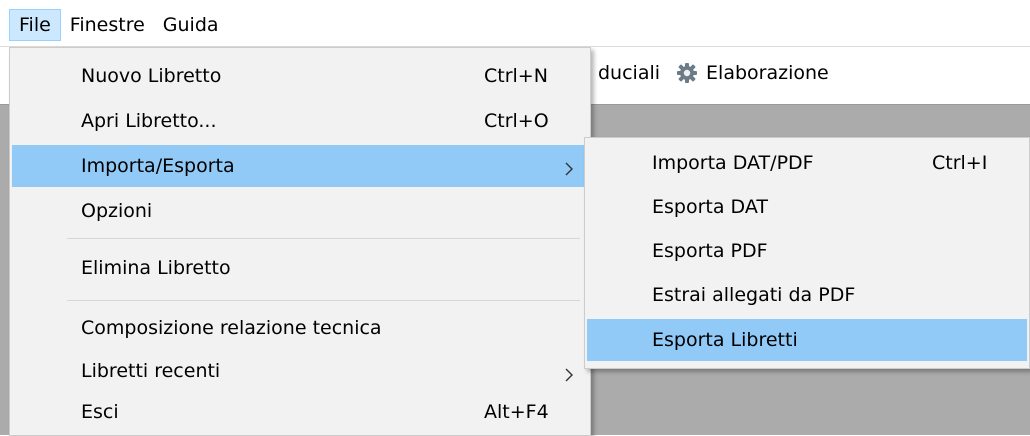 This screenshot has width=1030, height=436. I want to click on menu-item-esci: Esci Alt+F4, so click(300, 412).